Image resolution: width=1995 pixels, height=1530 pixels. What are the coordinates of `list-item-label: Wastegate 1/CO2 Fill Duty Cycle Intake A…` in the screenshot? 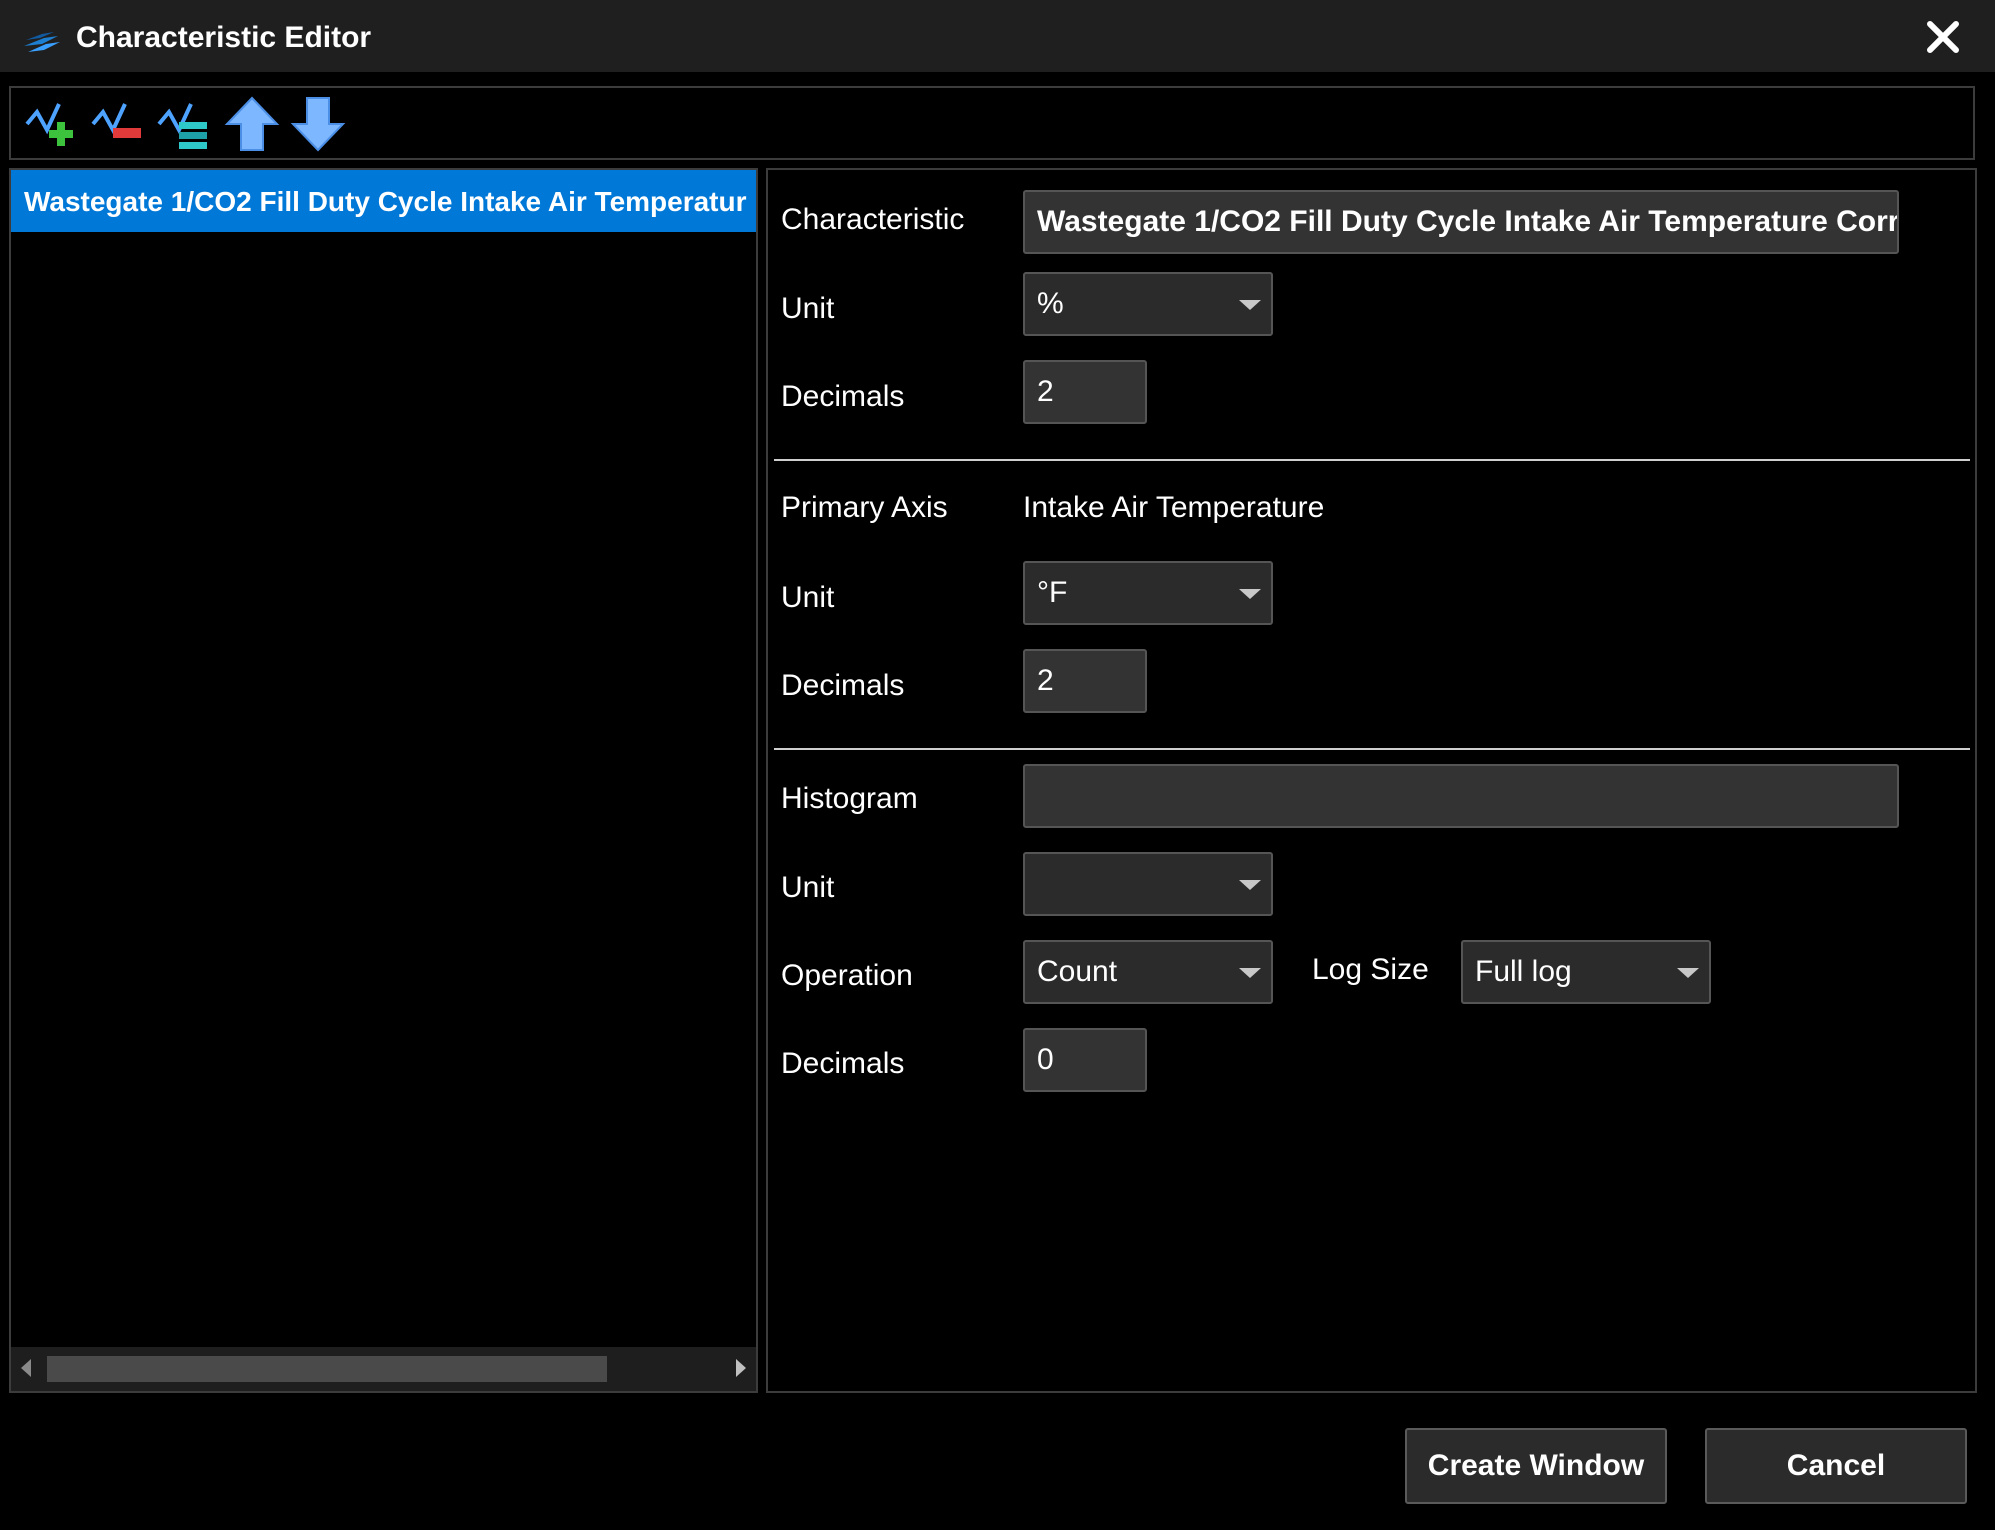 It's located at (385, 201).